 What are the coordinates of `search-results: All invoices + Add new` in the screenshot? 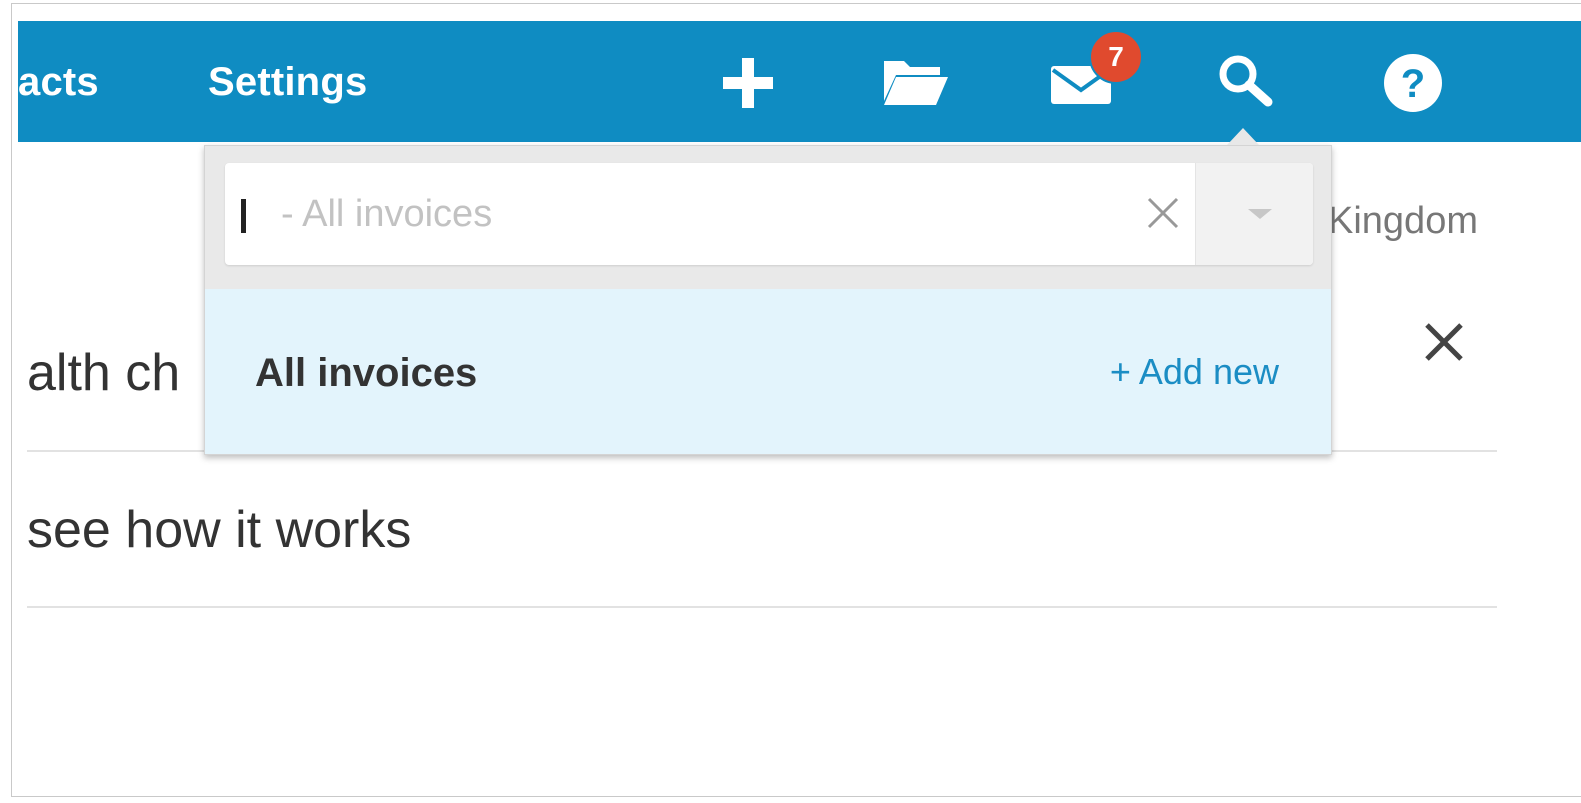 It's located at (768, 371).